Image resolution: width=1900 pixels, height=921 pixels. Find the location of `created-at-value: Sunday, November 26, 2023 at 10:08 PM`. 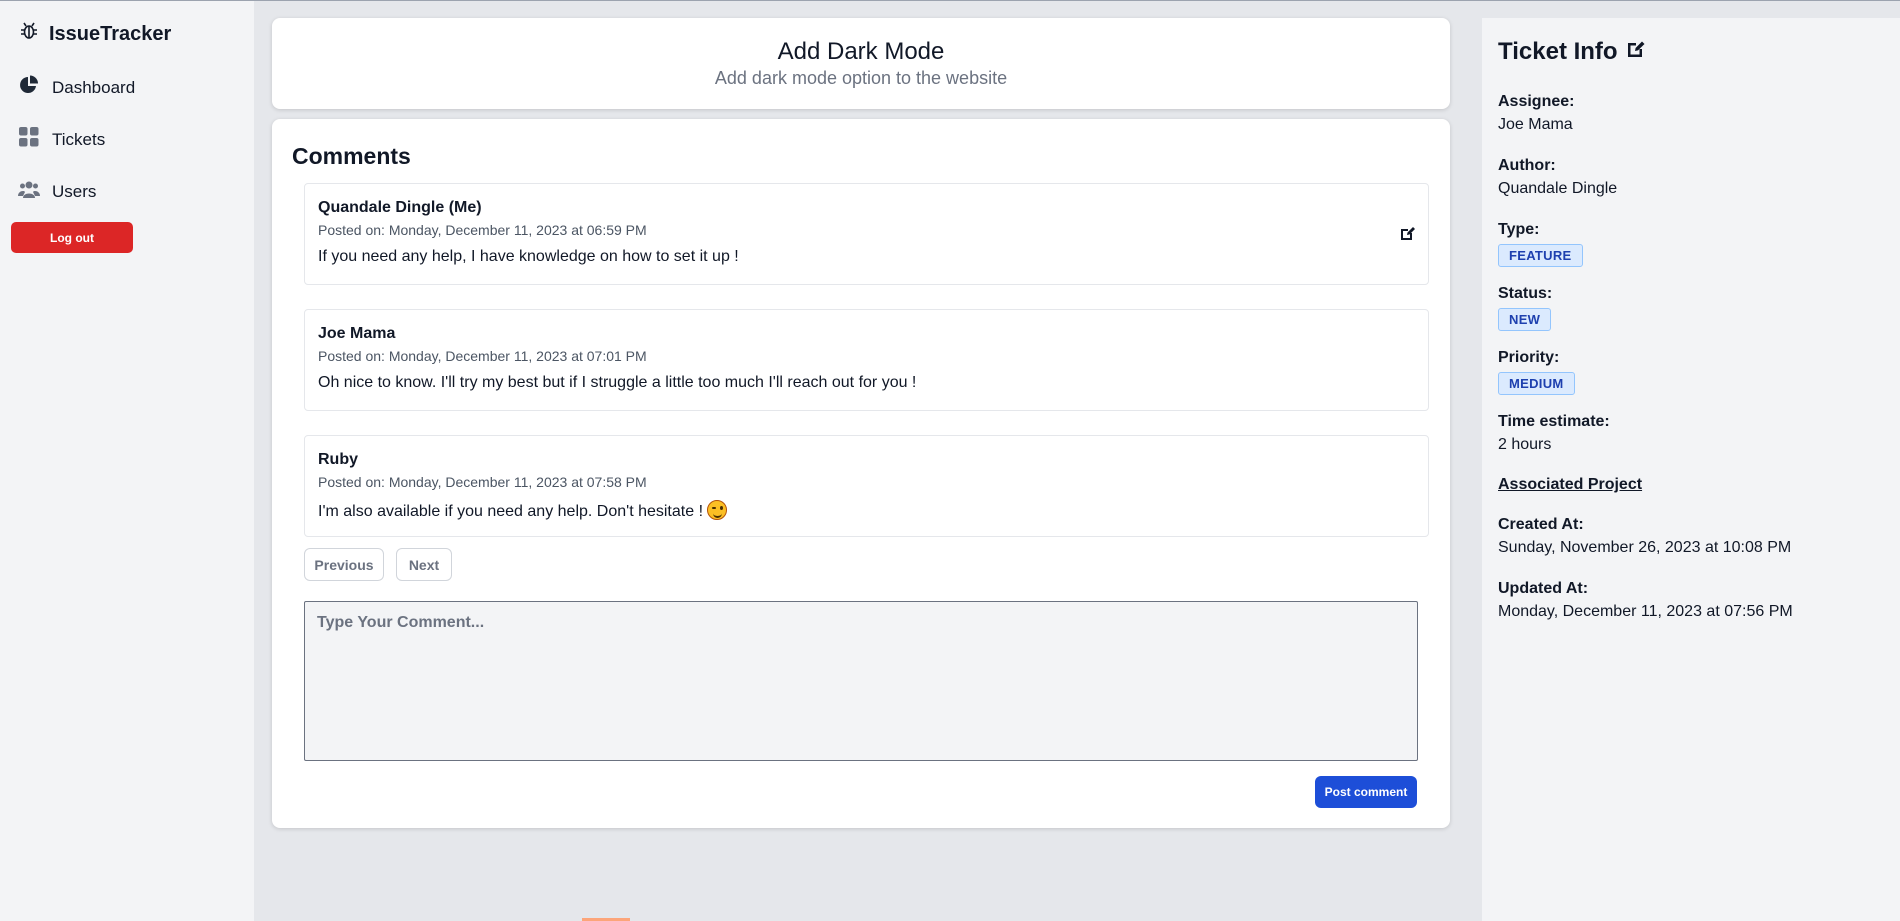

created-at-value: Sunday, November 26, 2023 at 10:08 PM is located at coordinates (1645, 547).